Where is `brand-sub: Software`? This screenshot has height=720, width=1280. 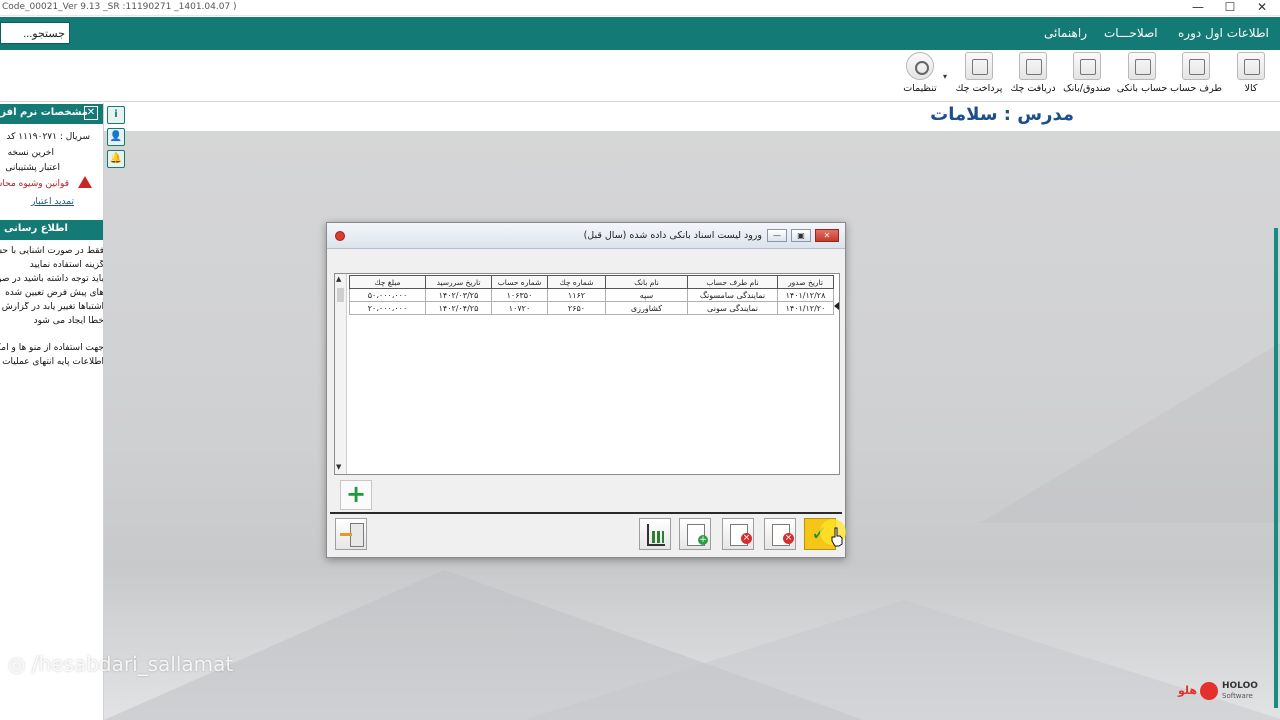
brand-sub: Software is located at coordinates (1237, 696).